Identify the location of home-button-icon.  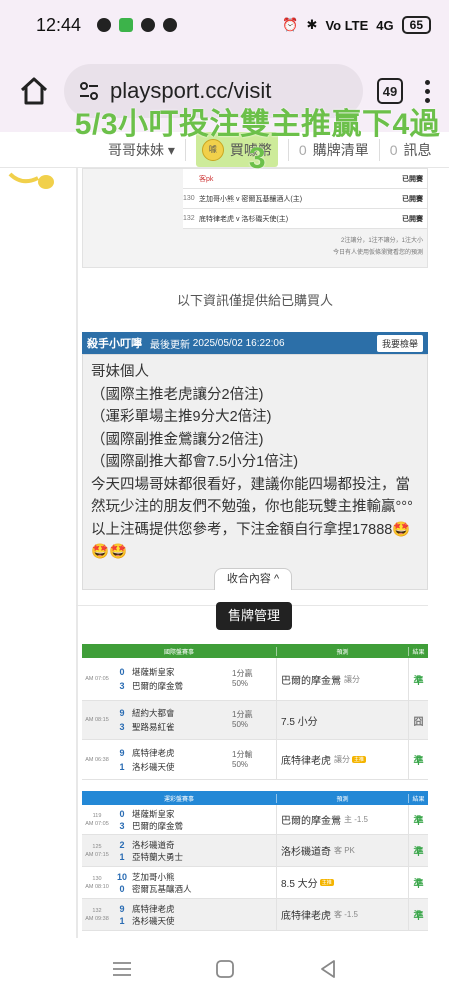
(225, 969).